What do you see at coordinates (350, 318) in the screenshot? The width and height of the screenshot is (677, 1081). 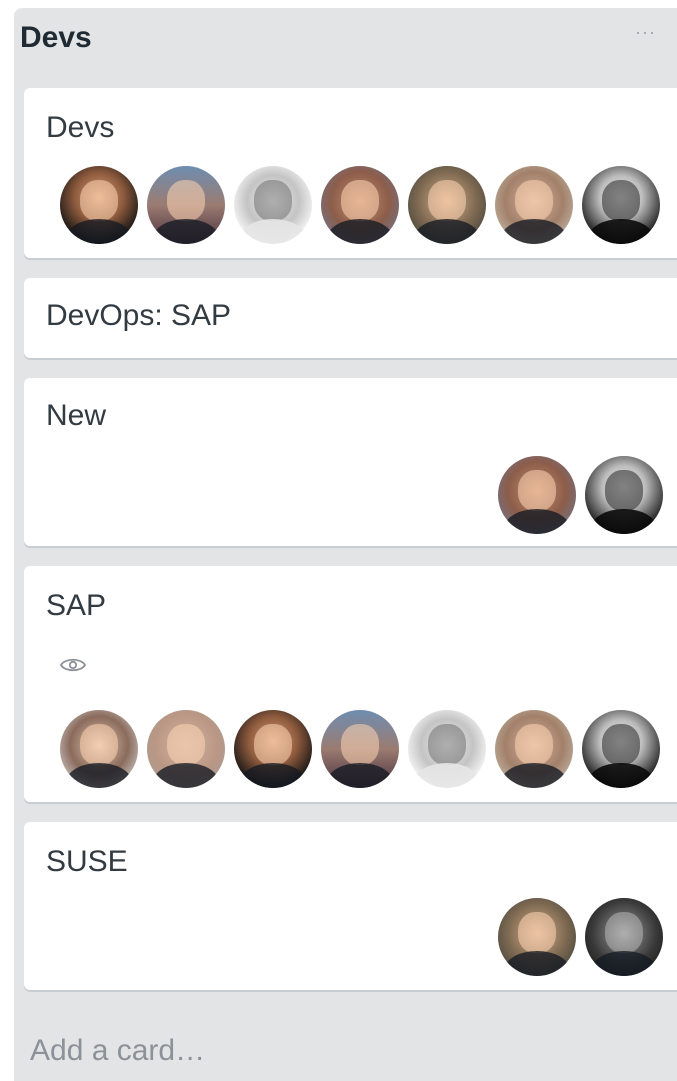 I see `card-devops-sap: DevOps: SAP` at bounding box center [350, 318].